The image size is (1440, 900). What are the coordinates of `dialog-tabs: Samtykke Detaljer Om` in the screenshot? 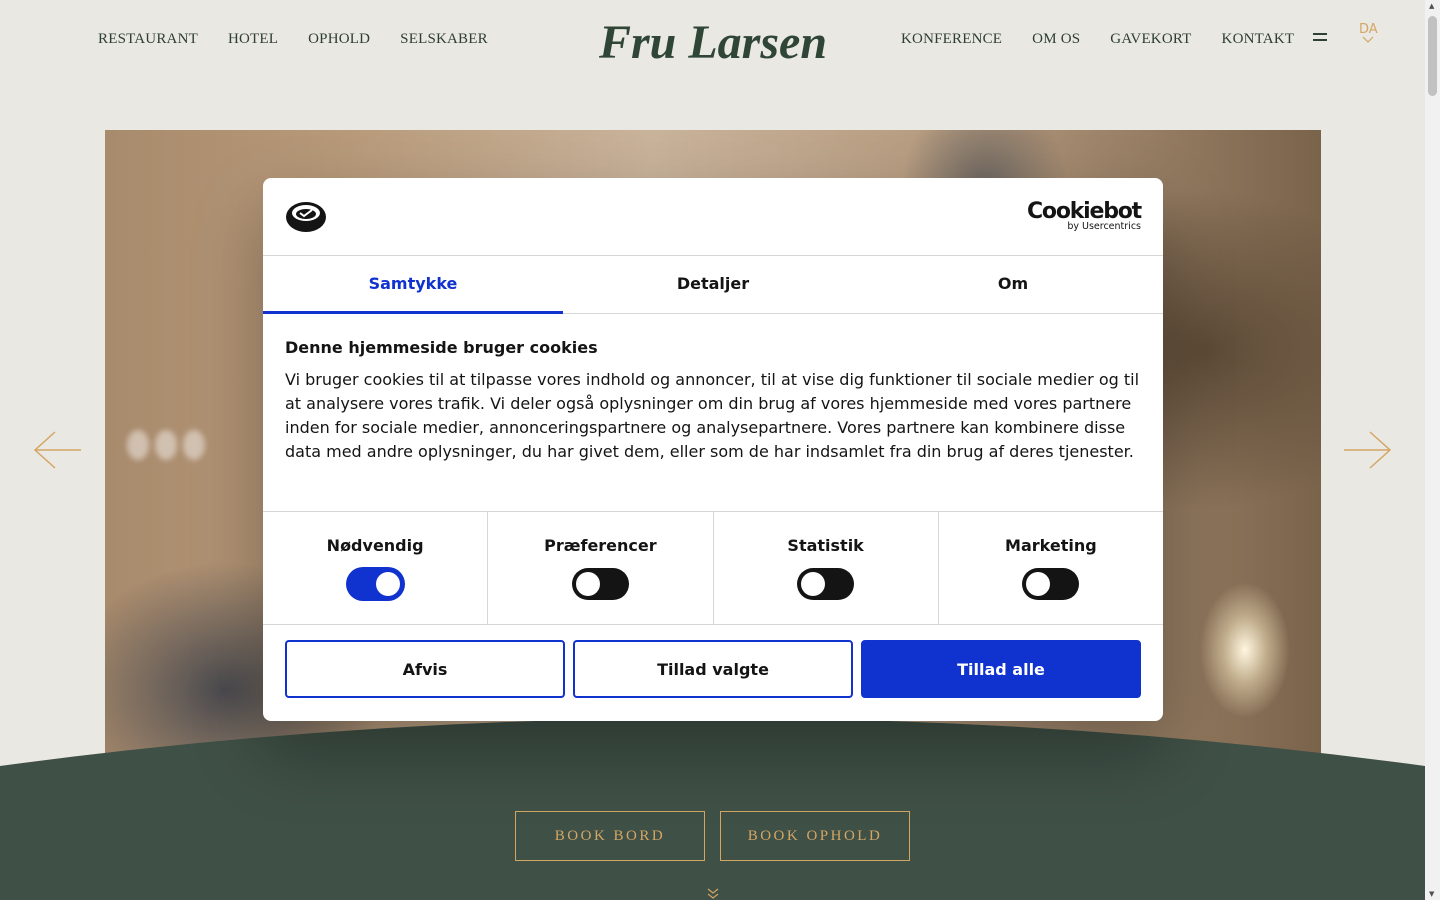 It's located at (713, 285).